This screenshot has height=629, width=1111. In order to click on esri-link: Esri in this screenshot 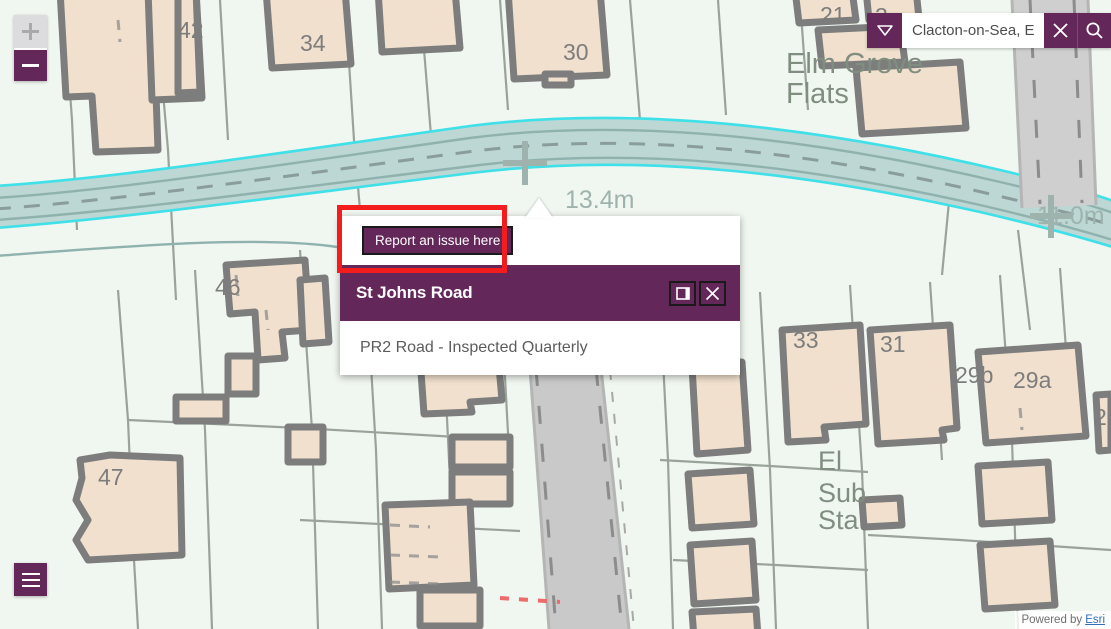, I will do `click(1095, 620)`.